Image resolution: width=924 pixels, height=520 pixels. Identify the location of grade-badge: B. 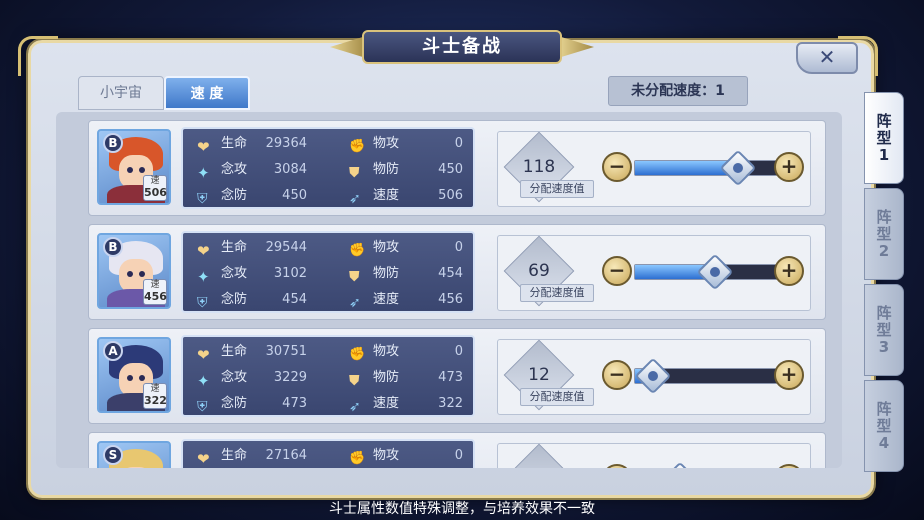
(113, 143).